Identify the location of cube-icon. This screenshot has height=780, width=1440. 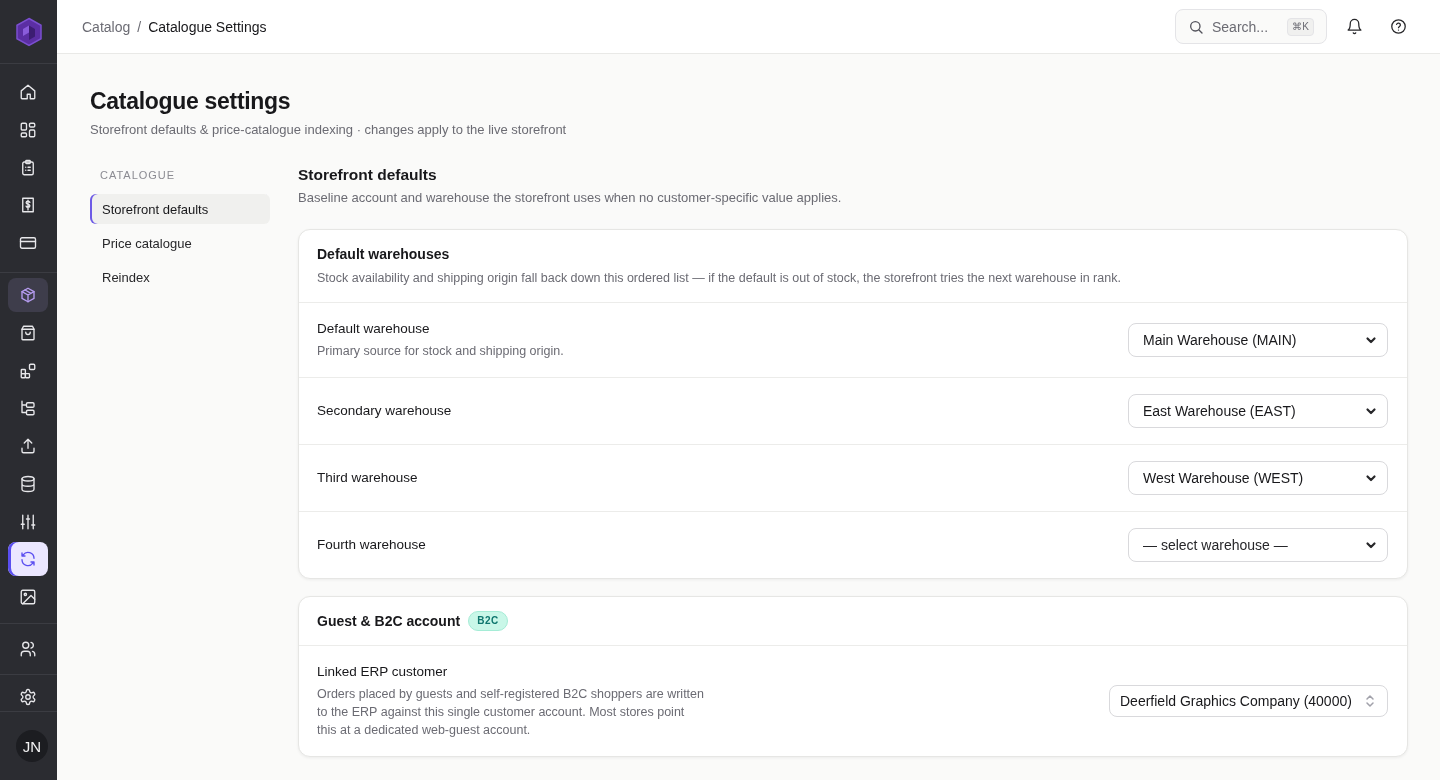
(28, 295).